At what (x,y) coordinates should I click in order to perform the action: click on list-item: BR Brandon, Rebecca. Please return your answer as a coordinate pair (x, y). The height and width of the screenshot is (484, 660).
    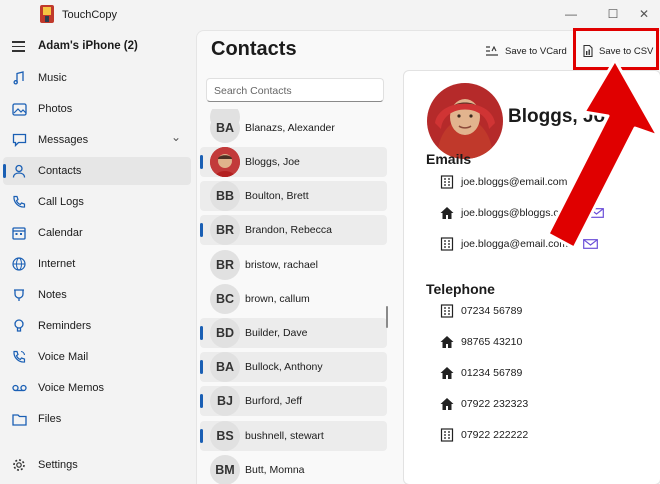
    Looking at the image, I should click on (293, 230).